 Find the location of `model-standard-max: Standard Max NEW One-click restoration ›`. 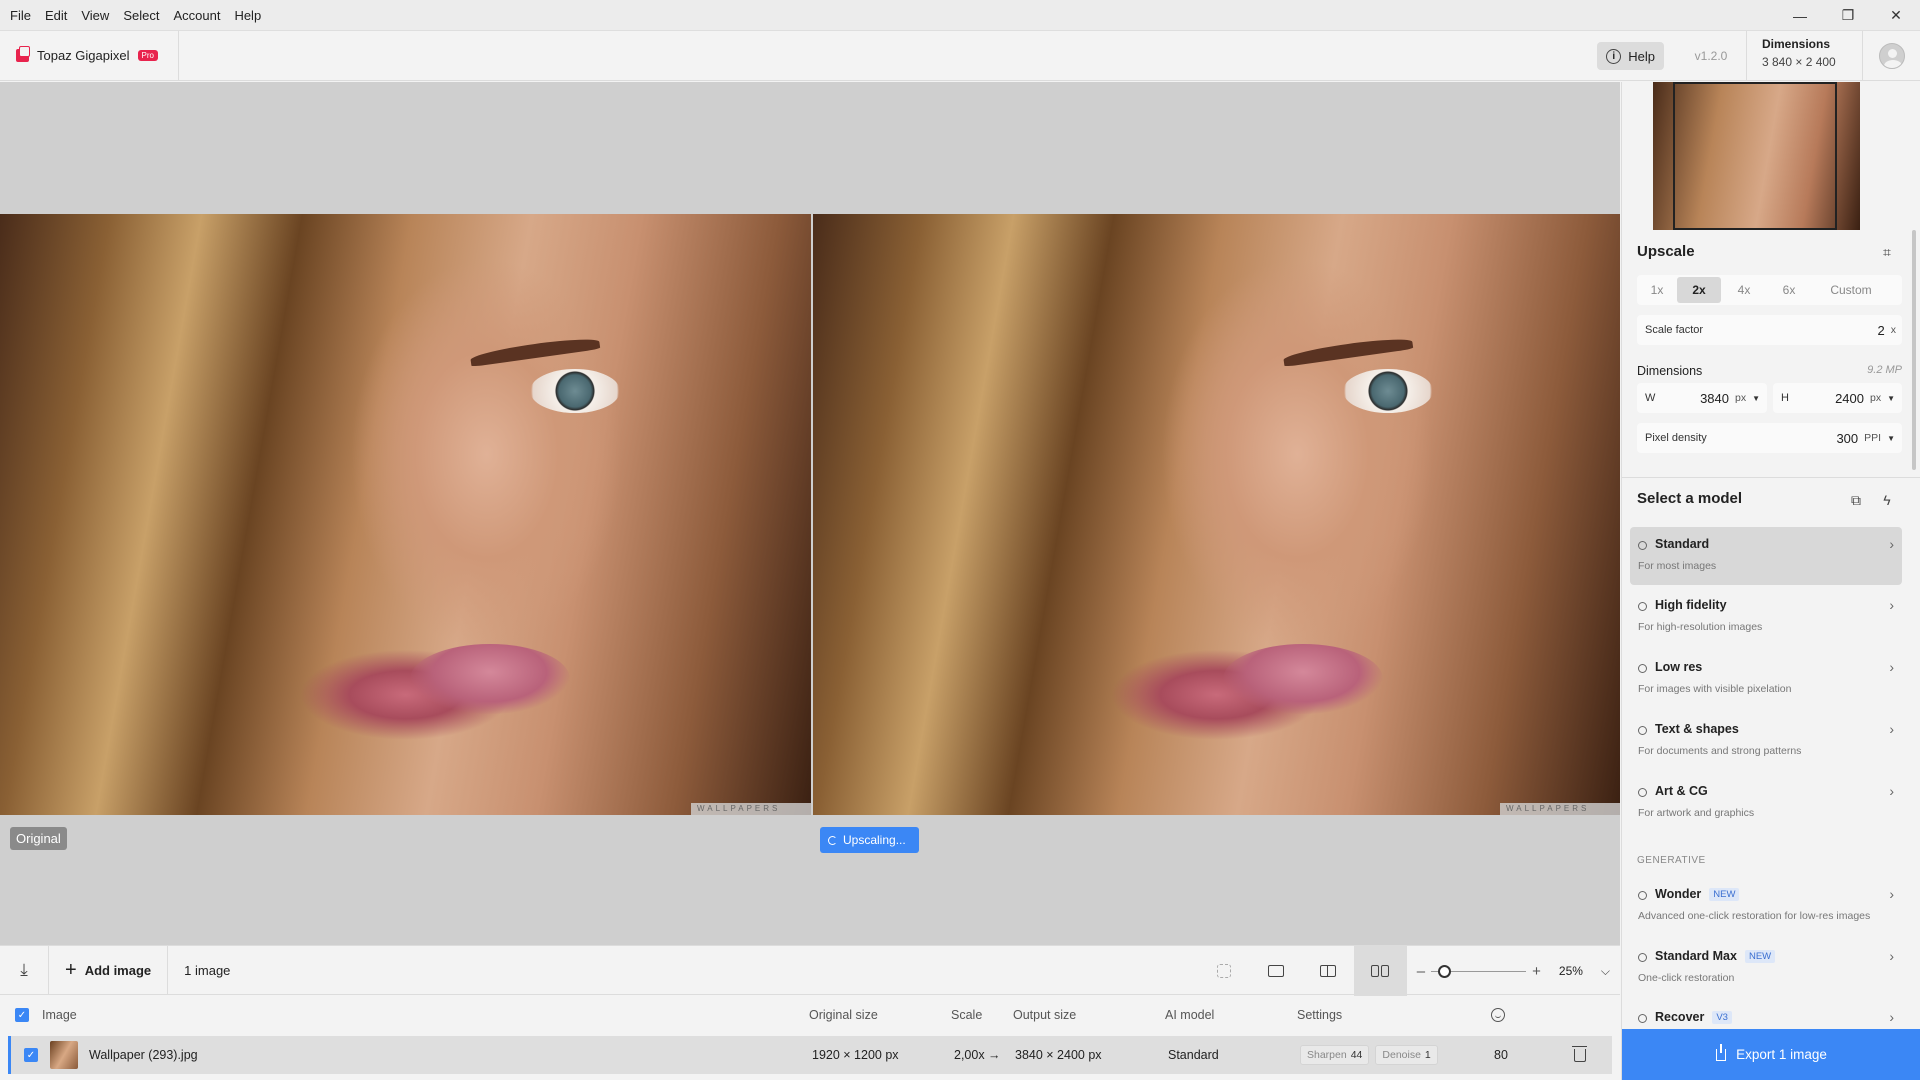

model-standard-max: Standard Max NEW One-click restoration › is located at coordinates (1766, 968).